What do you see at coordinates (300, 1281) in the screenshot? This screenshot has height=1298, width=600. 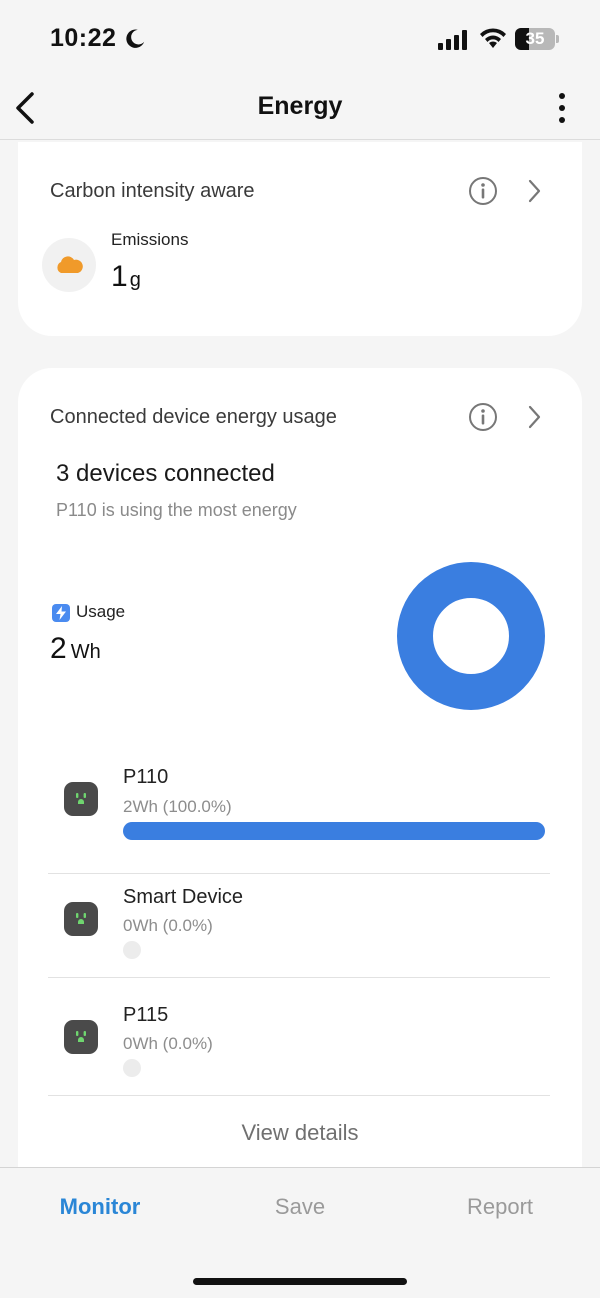 I see `home-indicator` at bounding box center [300, 1281].